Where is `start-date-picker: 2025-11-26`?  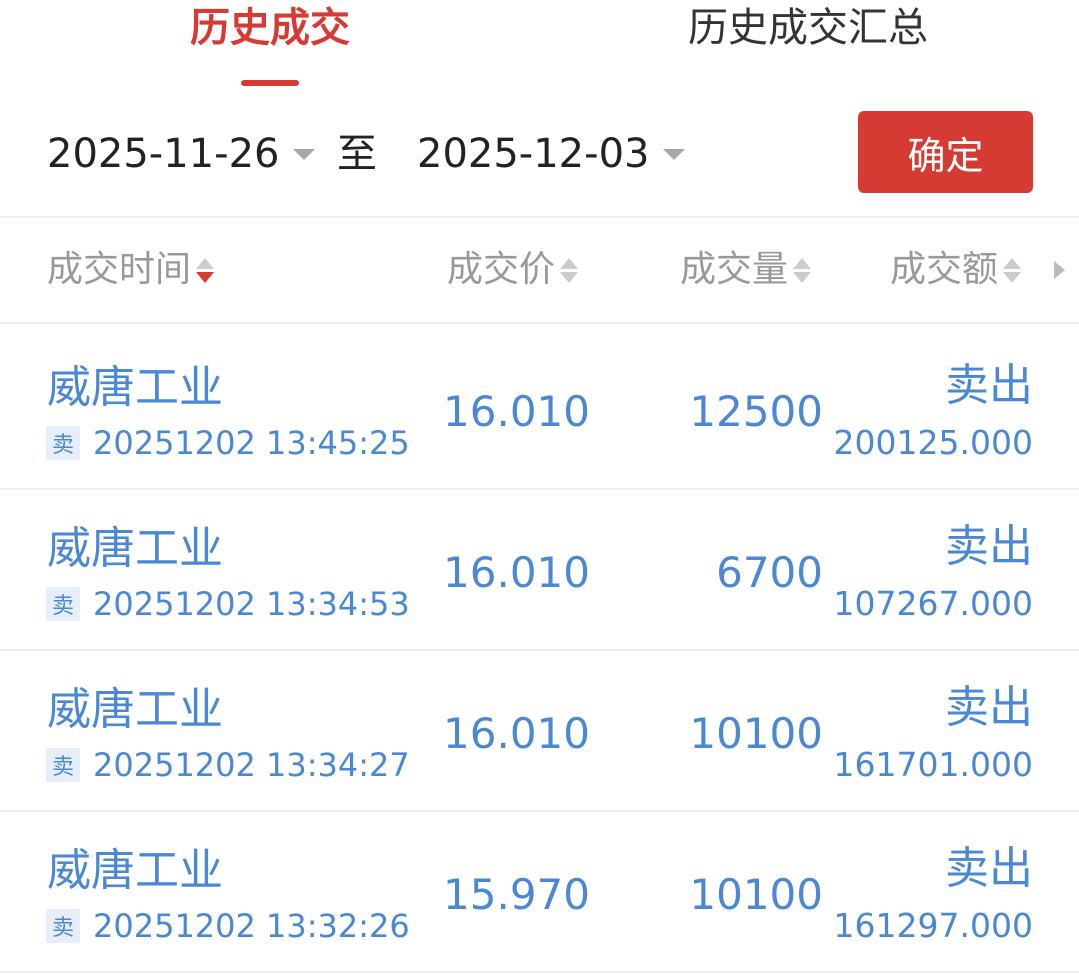
start-date-picker: 2025-11-26 is located at coordinates (181, 154).